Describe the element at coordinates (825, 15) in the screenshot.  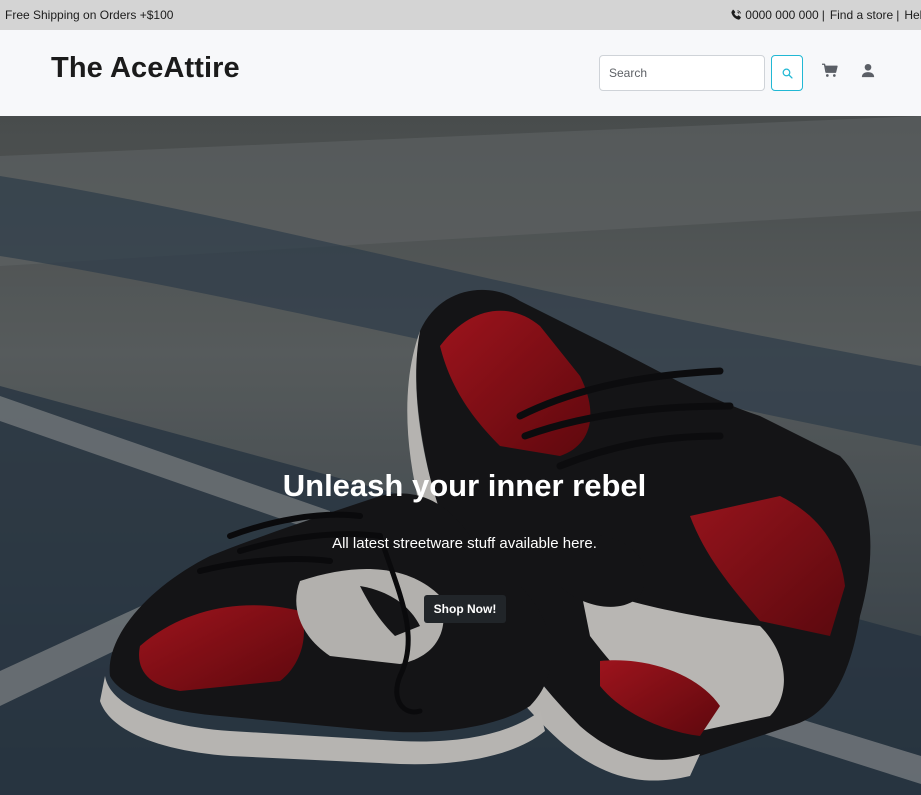
I see `topbar-links: 0000 000 000 | Find a store | Help` at that location.